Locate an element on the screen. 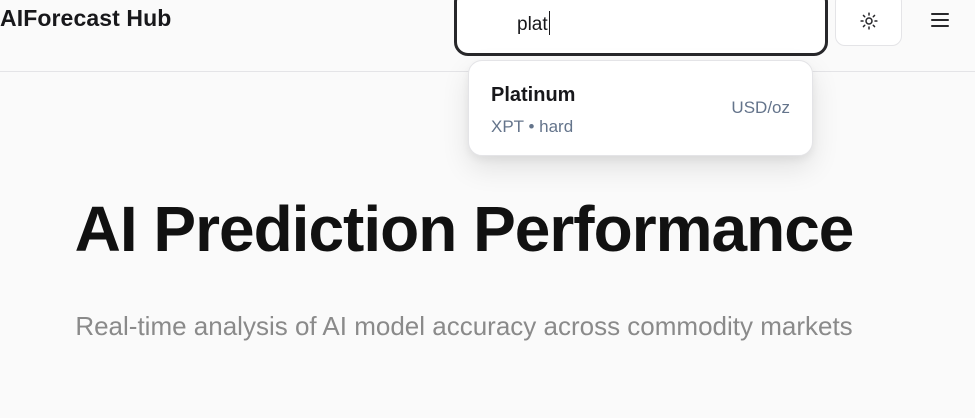  theme-toggle-button is located at coordinates (868, 23).